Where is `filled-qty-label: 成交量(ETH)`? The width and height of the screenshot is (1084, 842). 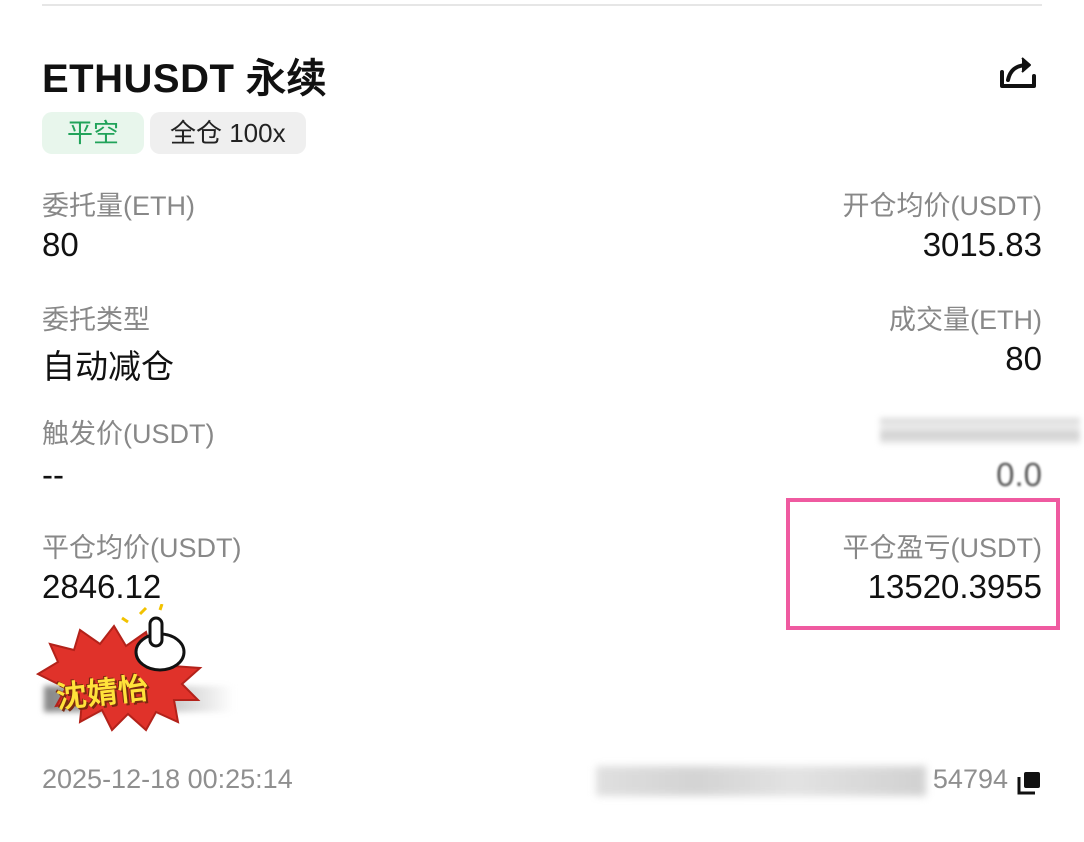 filled-qty-label: 成交量(ETH) is located at coordinates (965, 320).